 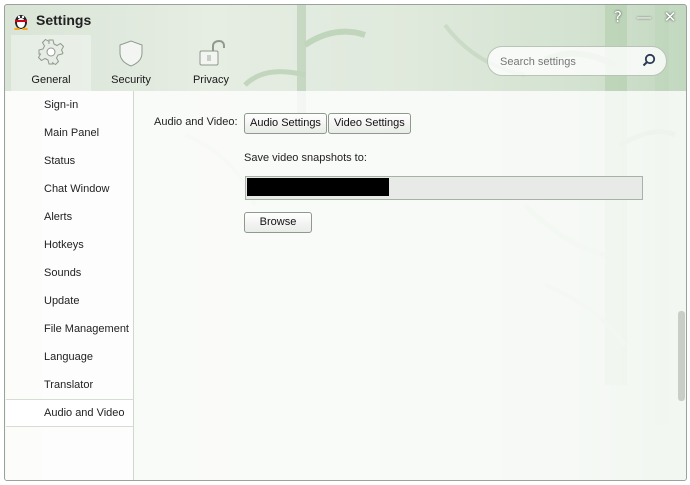 I want to click on scrollbar-thumb, so click(x=681, y=356).